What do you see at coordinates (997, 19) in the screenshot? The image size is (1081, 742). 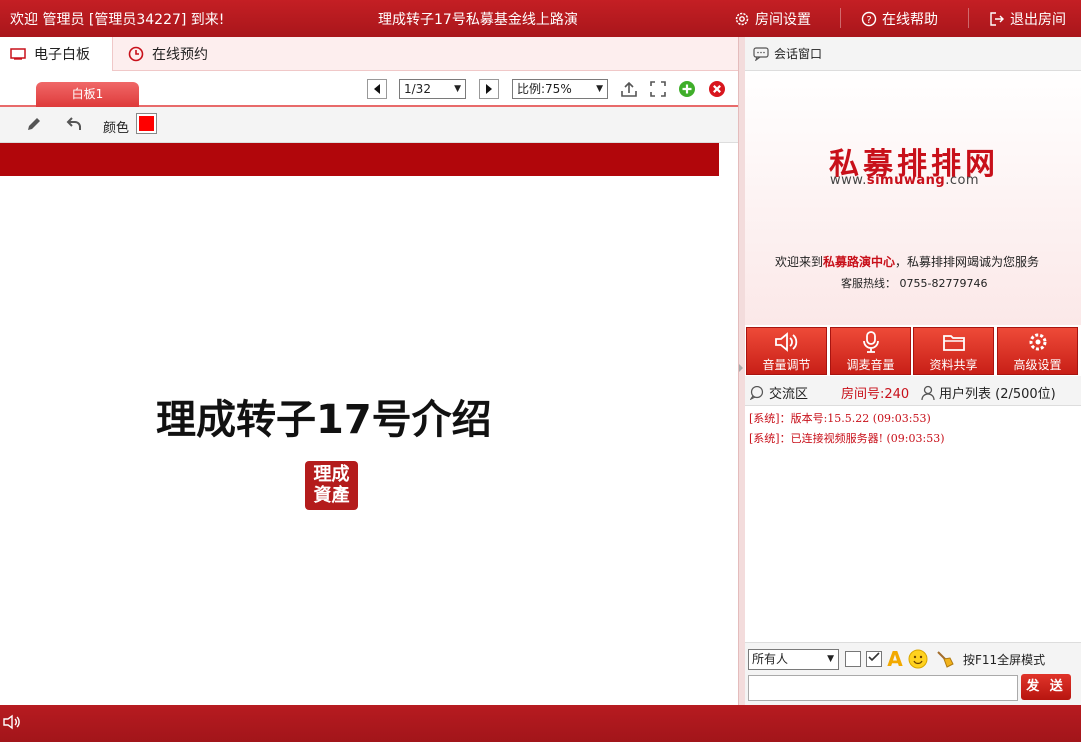 I see `exit-icon` at bounding box center [997, 19].